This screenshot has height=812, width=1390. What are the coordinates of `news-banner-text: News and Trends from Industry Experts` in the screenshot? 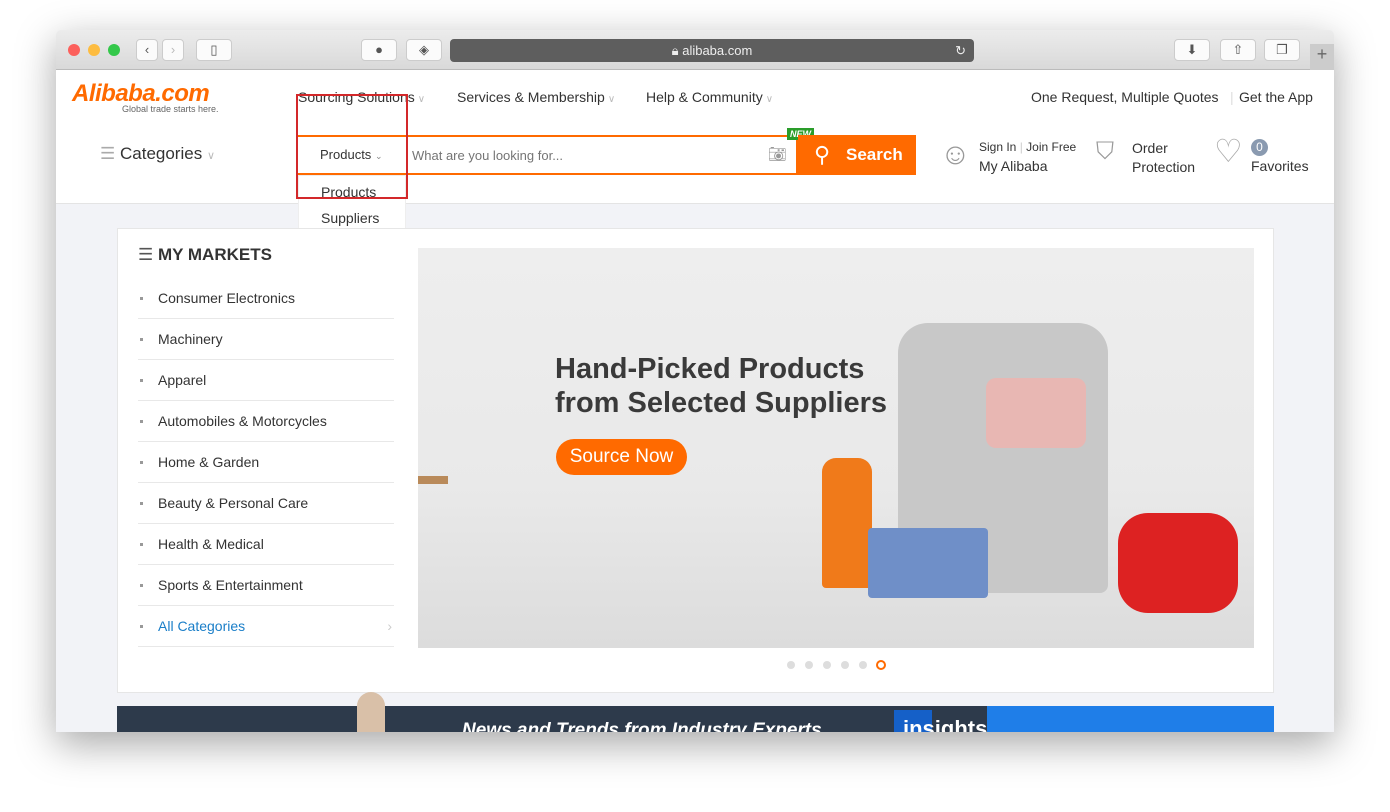 It's located at (642, 726).